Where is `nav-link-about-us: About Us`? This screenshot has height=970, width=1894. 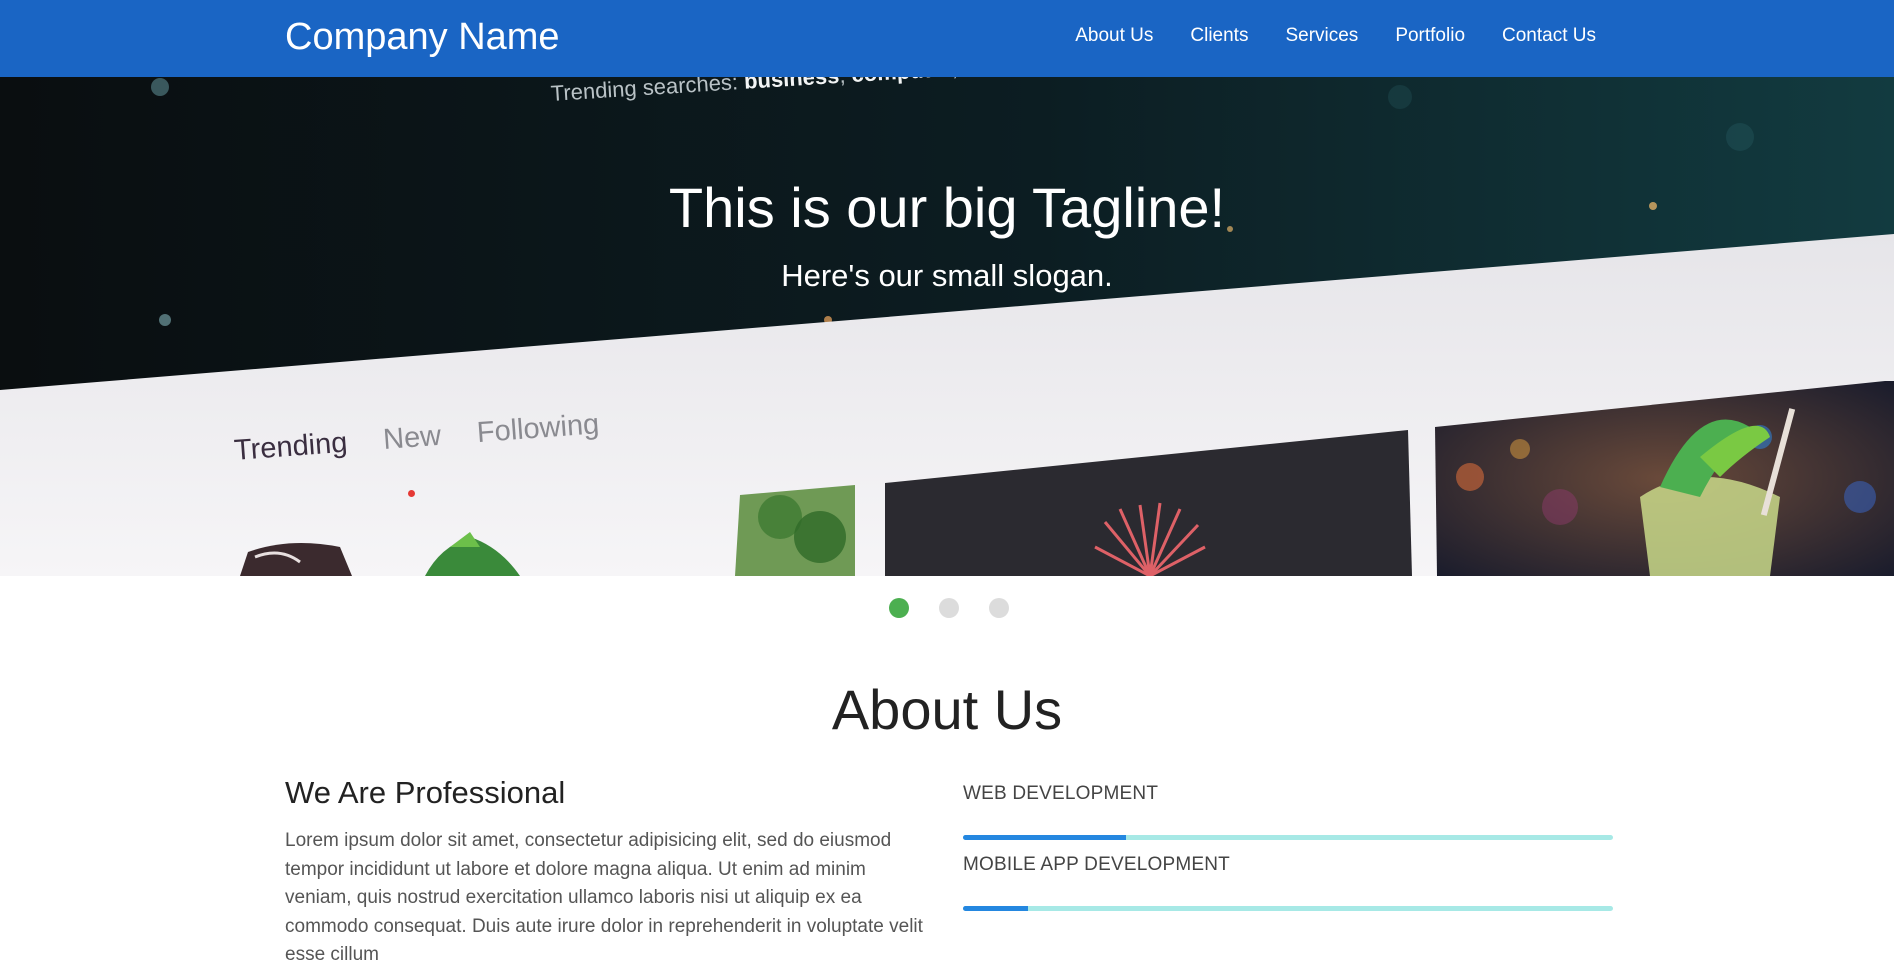
nav-link-about-us: About Us is located at coordinates (1114, 36).